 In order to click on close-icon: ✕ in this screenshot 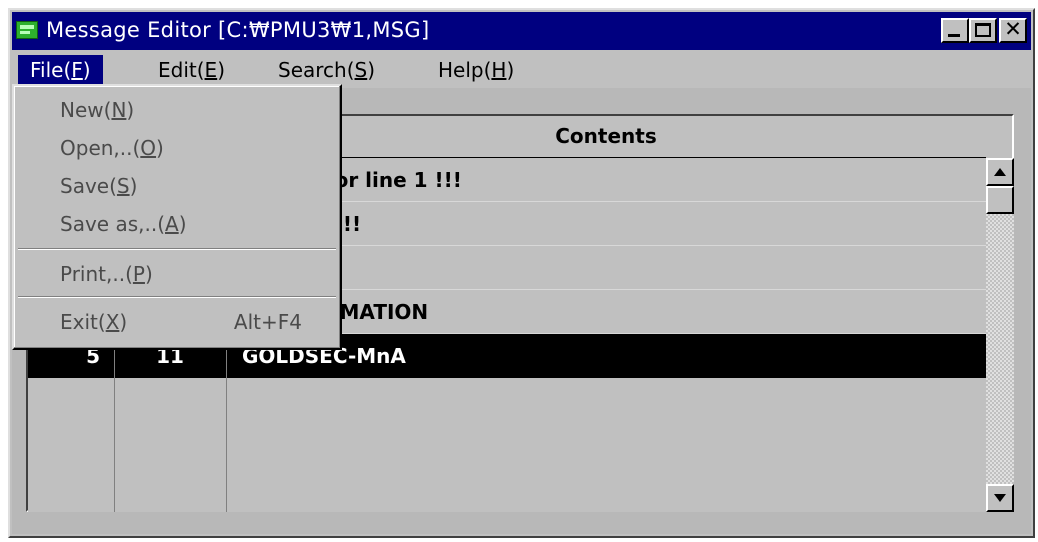, I will do `click(1013, 29)`.